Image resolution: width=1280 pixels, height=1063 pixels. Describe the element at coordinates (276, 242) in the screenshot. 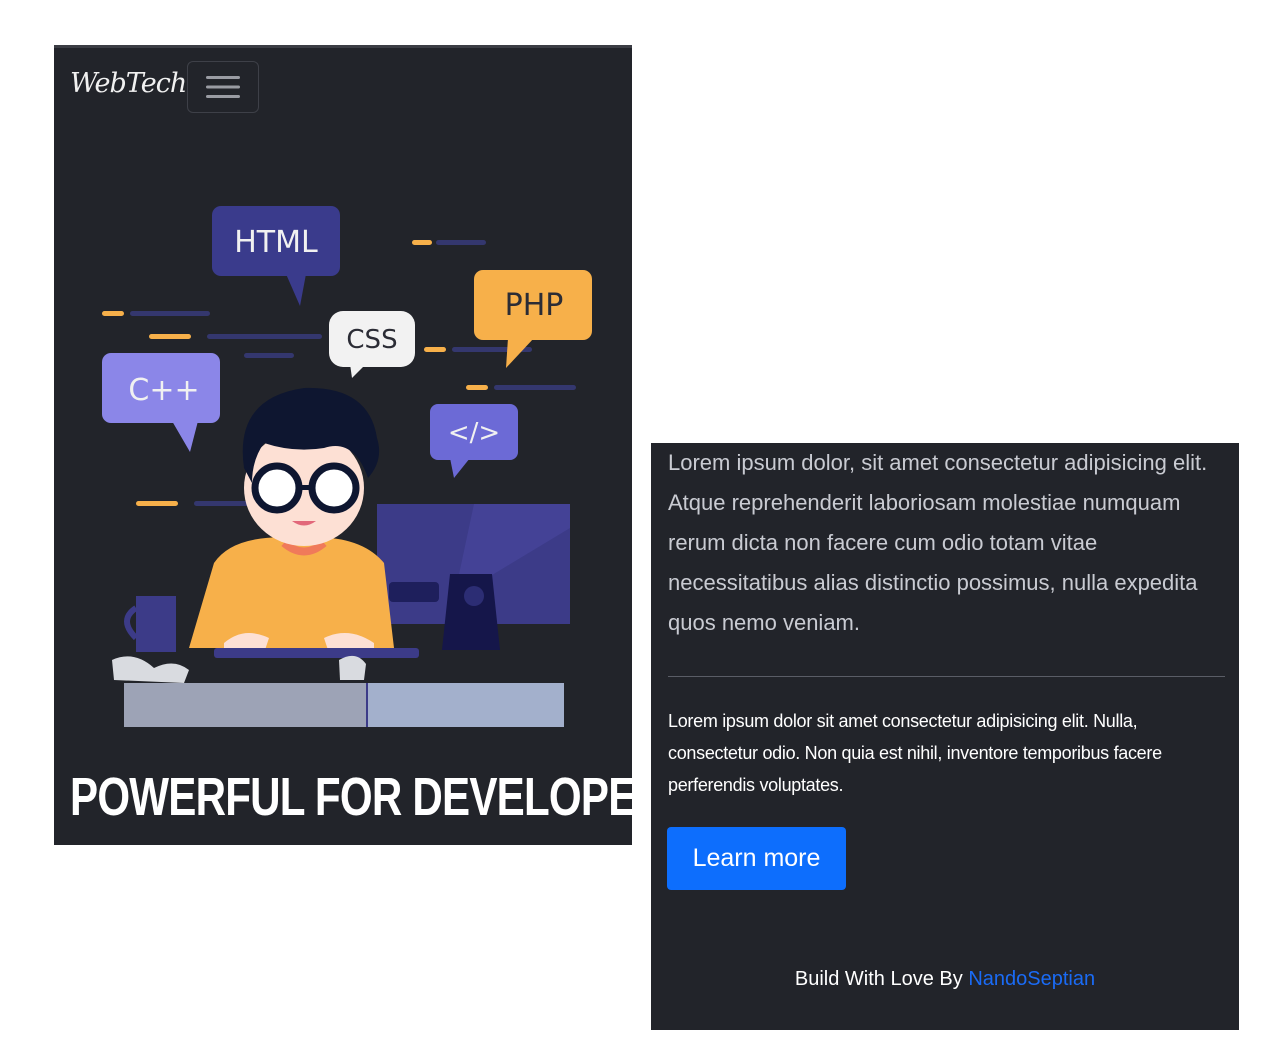

I see `html-label: HTML` at that location.